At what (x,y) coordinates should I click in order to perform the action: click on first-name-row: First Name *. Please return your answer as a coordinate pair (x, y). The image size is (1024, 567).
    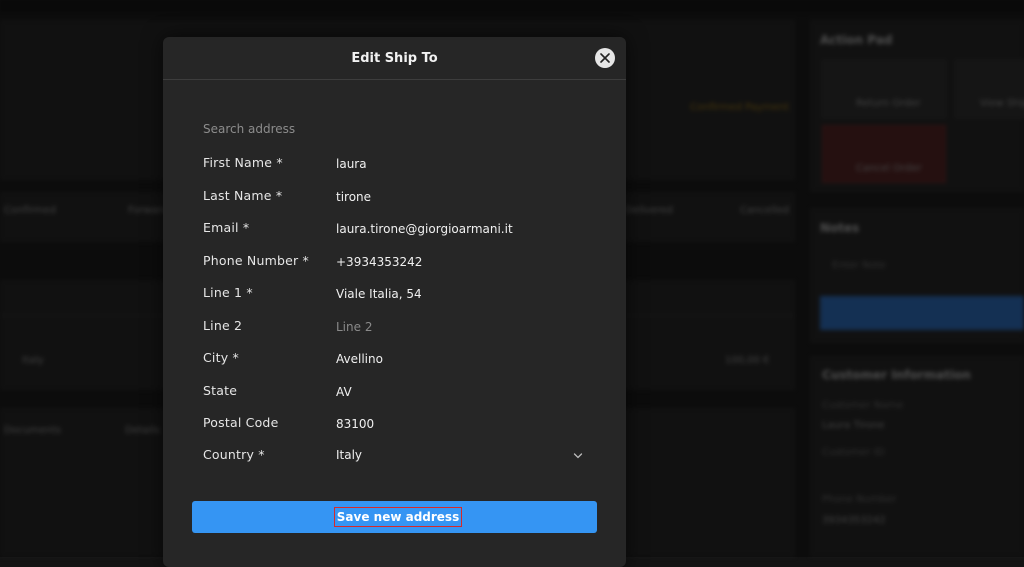
    Looking at the image, I should click on (398, 164).